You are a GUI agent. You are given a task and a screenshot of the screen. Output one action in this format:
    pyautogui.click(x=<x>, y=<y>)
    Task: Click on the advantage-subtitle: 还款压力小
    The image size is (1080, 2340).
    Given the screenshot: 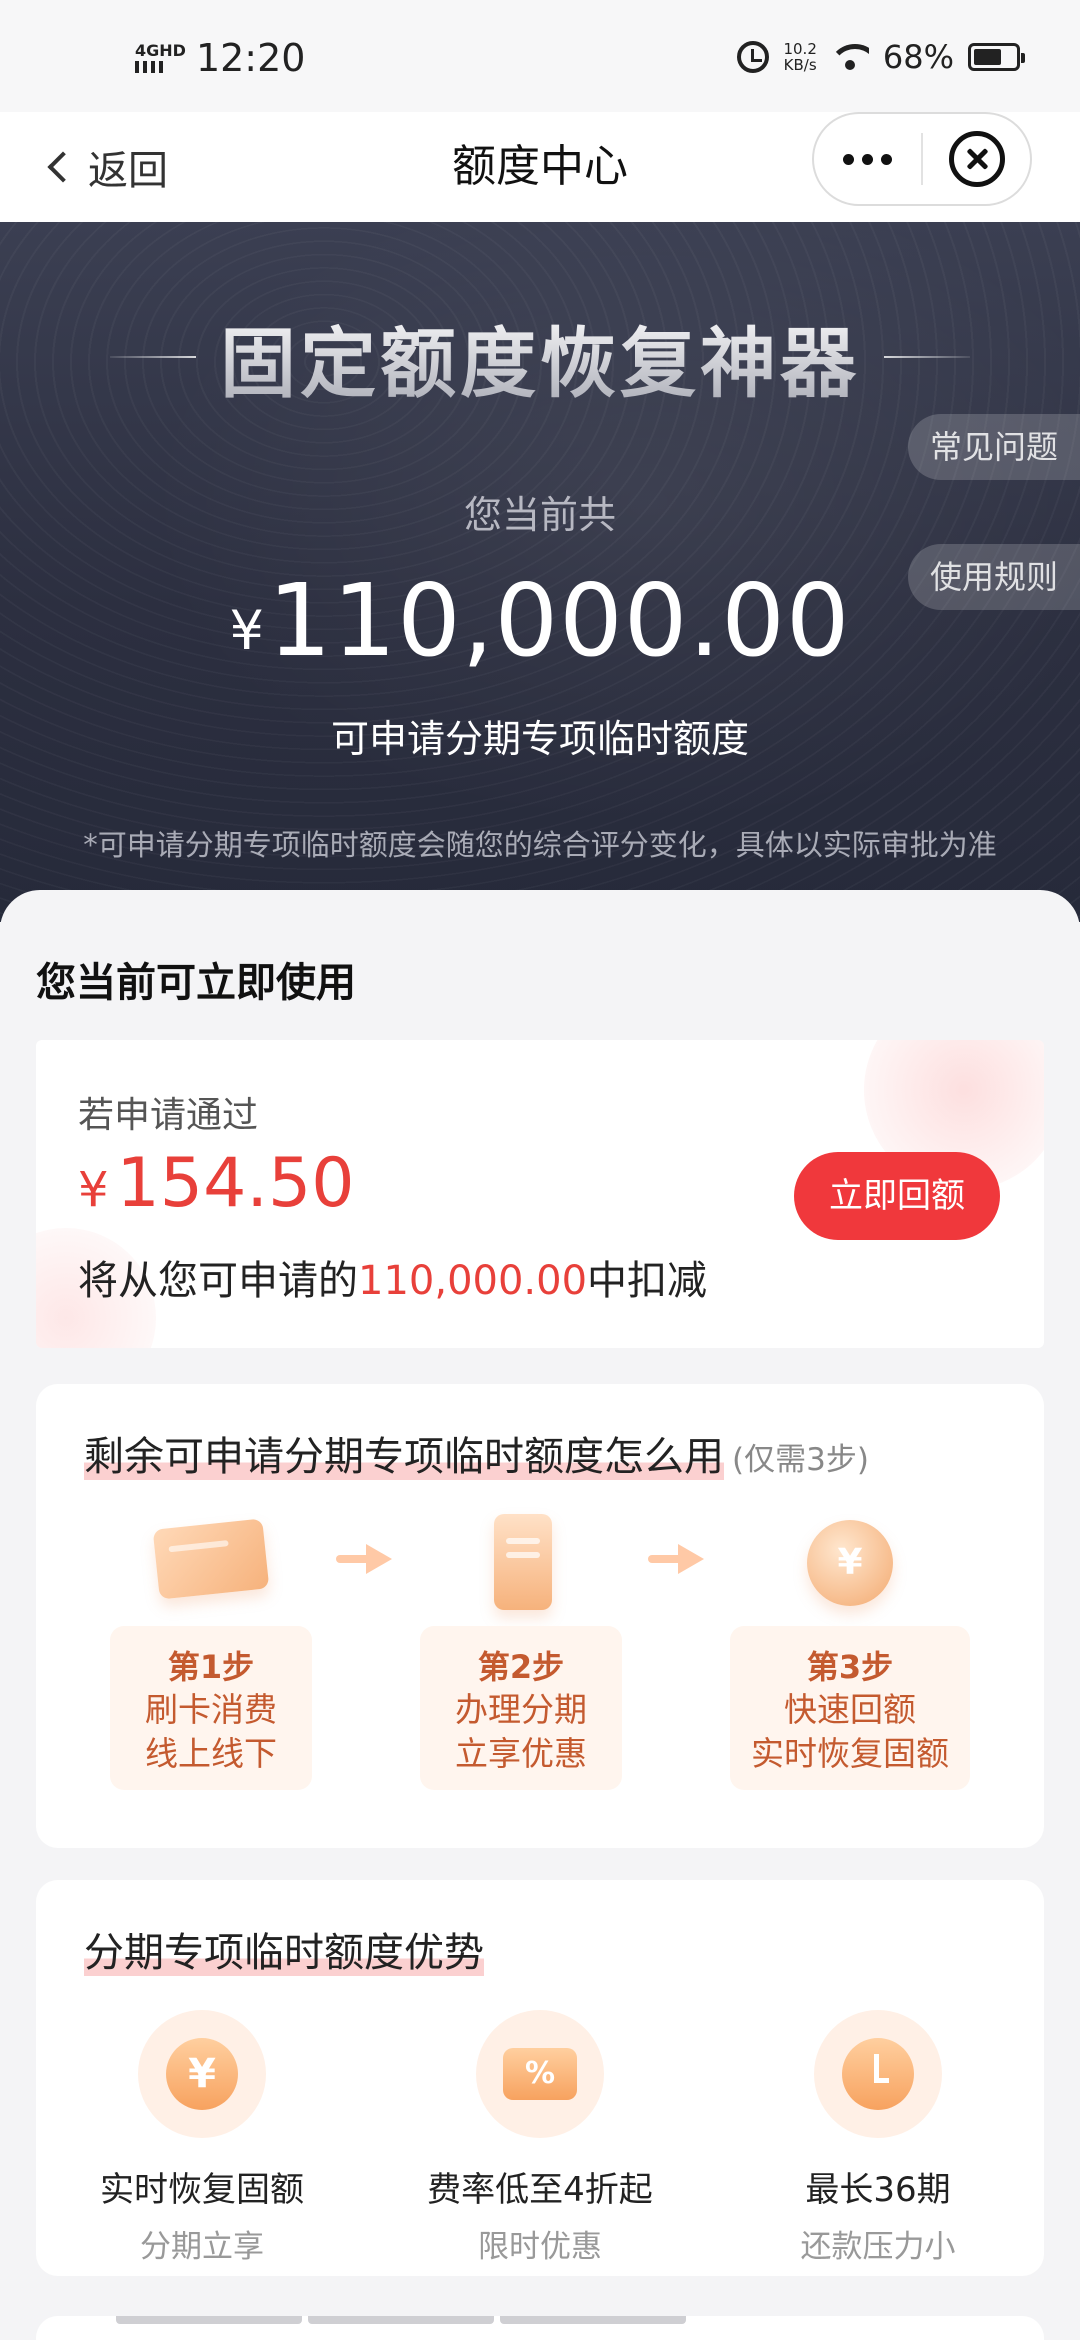 What is the action you would take?
    pyautogui.click(x=878, y=2247)
    